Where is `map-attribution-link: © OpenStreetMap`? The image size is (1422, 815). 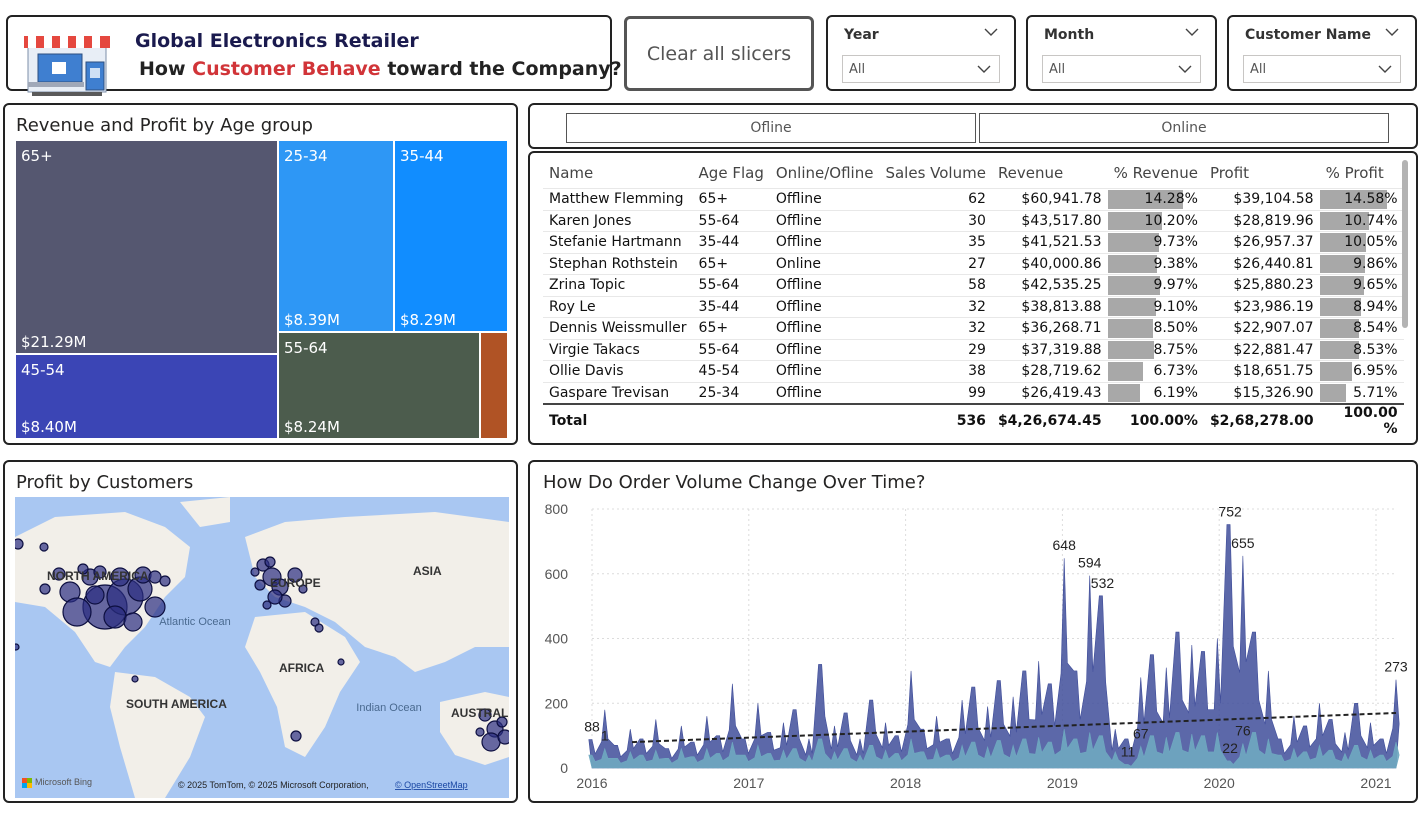 map-attribution-link: © OpenStreetMap is located at coordinates (431, 785).